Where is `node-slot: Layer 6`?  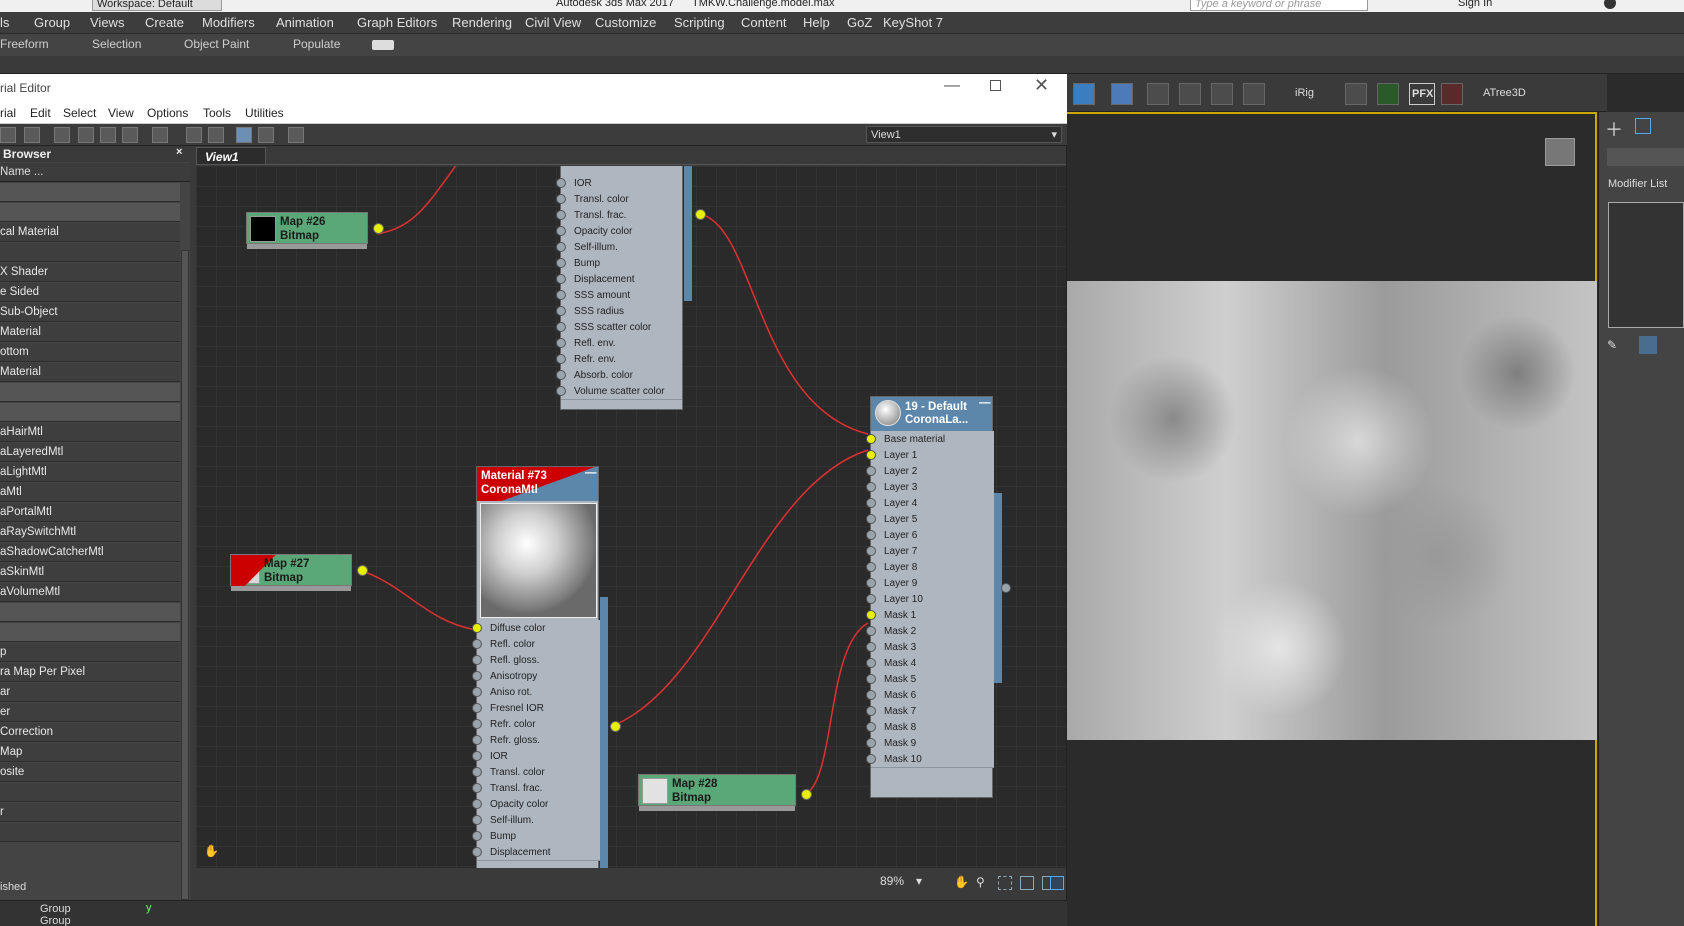
node-slot: Layer 6 is located at coordinates (930, 535).